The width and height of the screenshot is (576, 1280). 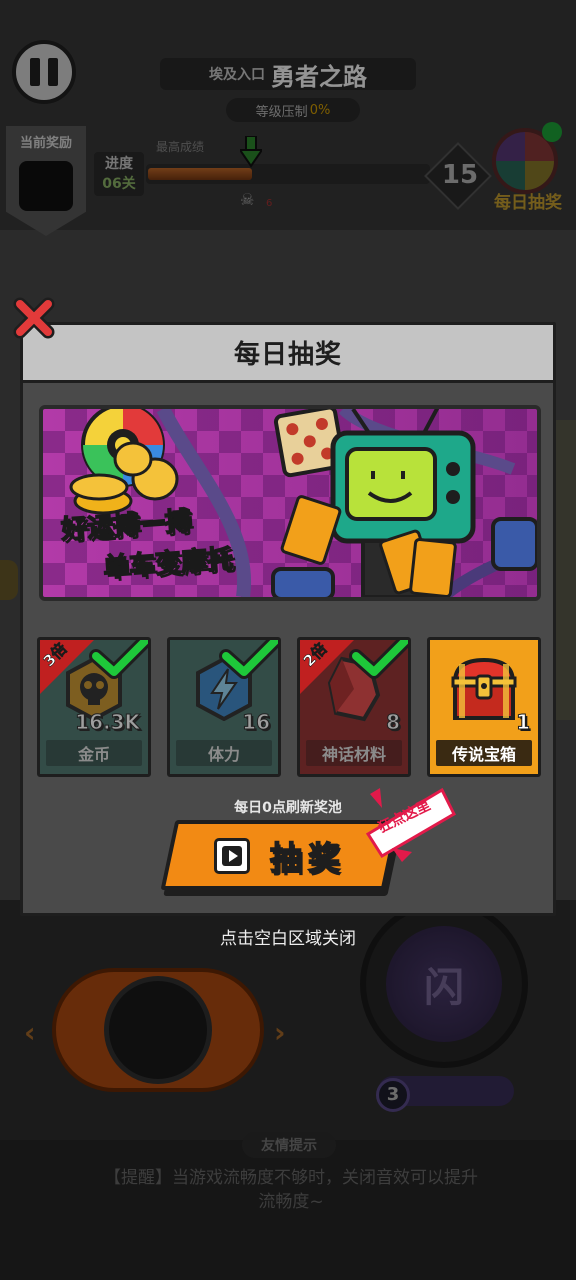 I want to click on multiplier-badge: 2倍, so click(x=327, y=667).